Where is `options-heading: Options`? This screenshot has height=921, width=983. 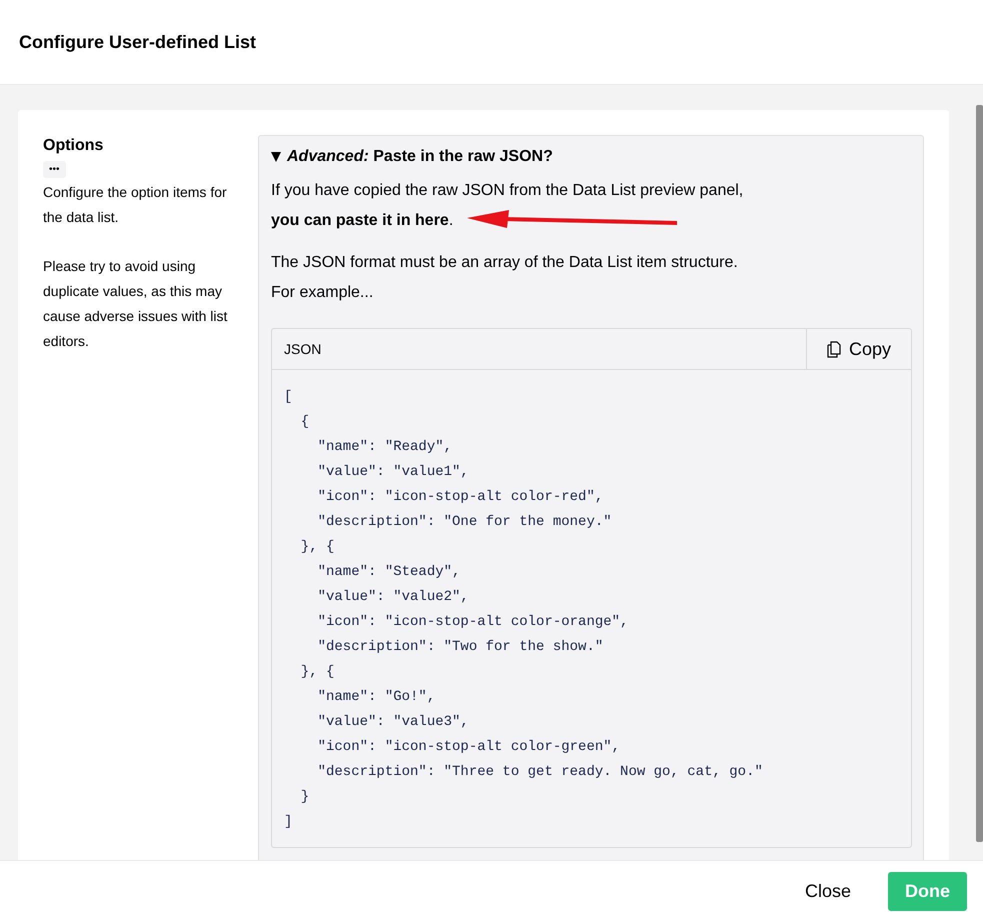 options-heading: Options is located at coordinates (73, 146).